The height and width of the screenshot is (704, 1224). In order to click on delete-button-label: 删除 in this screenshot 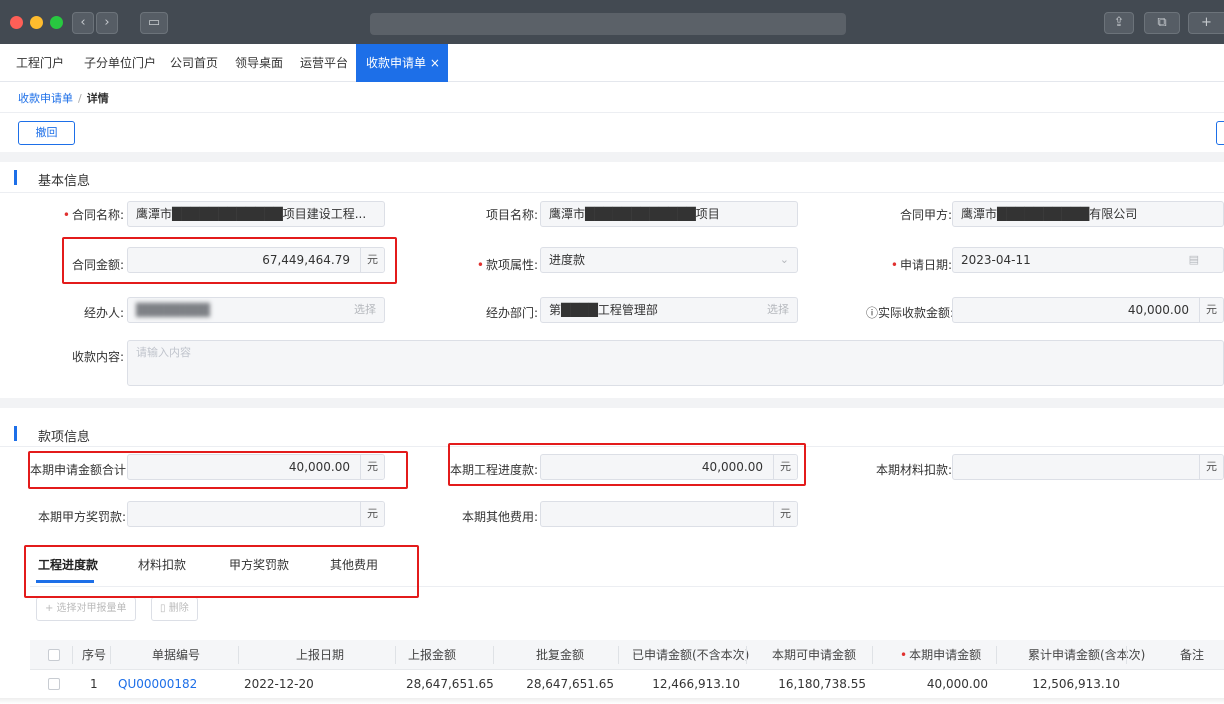, I will do `click(178, 608)`.